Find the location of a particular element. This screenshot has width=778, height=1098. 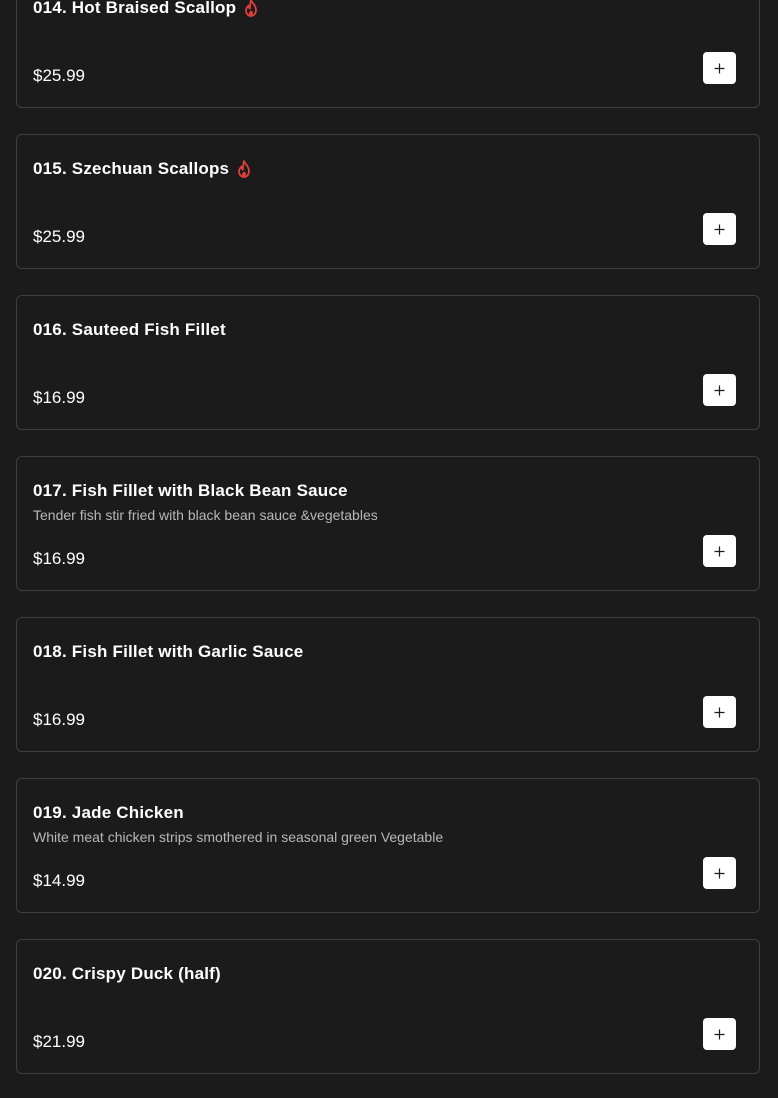

menu-item-card: 016. Sauteed Fish Fillet $16.99 is located at coordinates (388, 362).